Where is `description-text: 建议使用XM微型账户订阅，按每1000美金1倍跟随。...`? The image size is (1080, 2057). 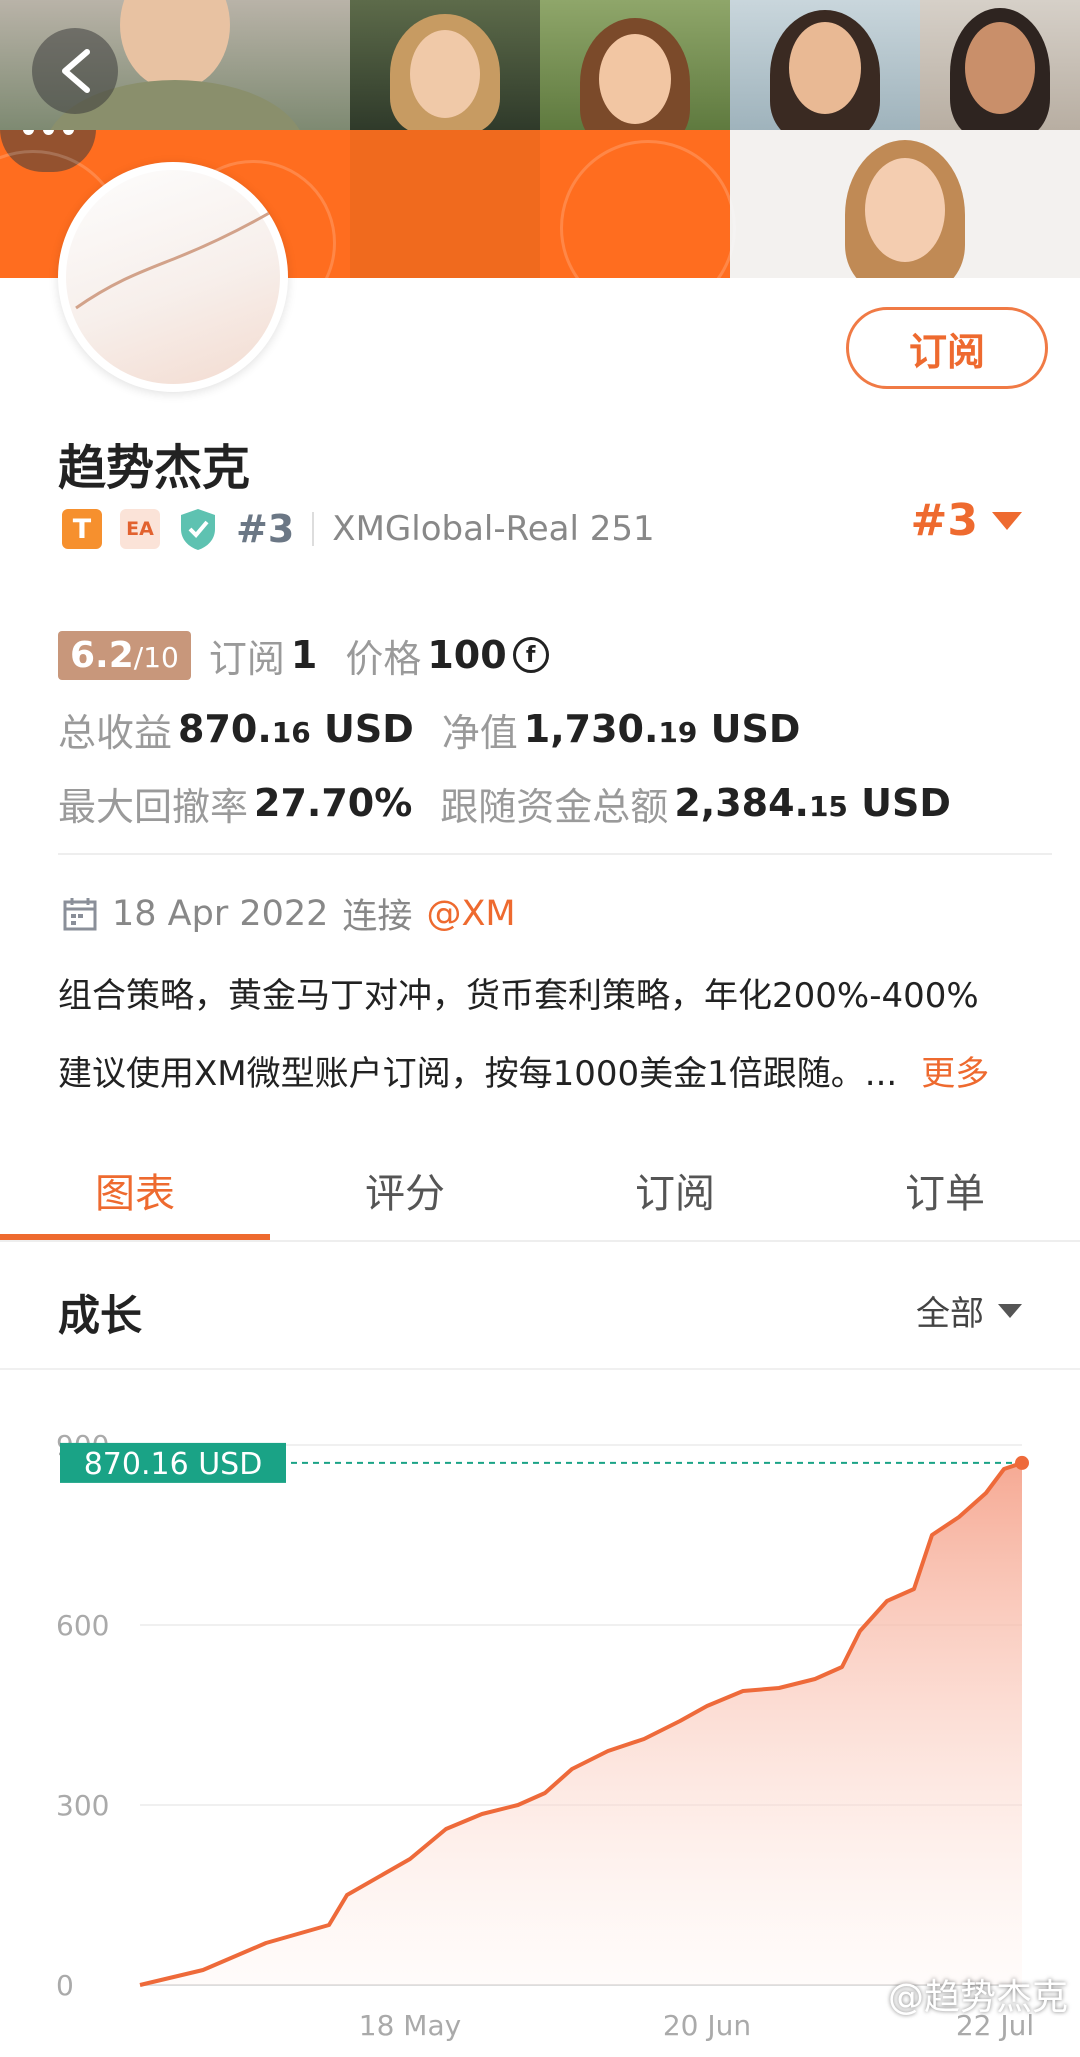 description-text: 建议使用XM微型账户订阅，按每1000美金1倍跟随。... is located at coordinates (478, 1074).